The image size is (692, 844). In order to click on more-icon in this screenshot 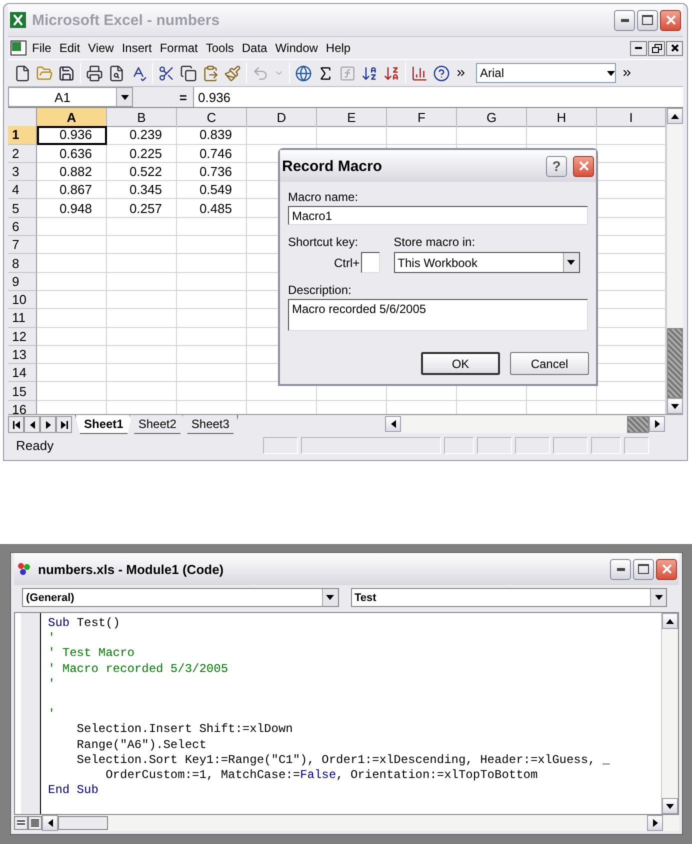, I will do `click(627, 73)`.